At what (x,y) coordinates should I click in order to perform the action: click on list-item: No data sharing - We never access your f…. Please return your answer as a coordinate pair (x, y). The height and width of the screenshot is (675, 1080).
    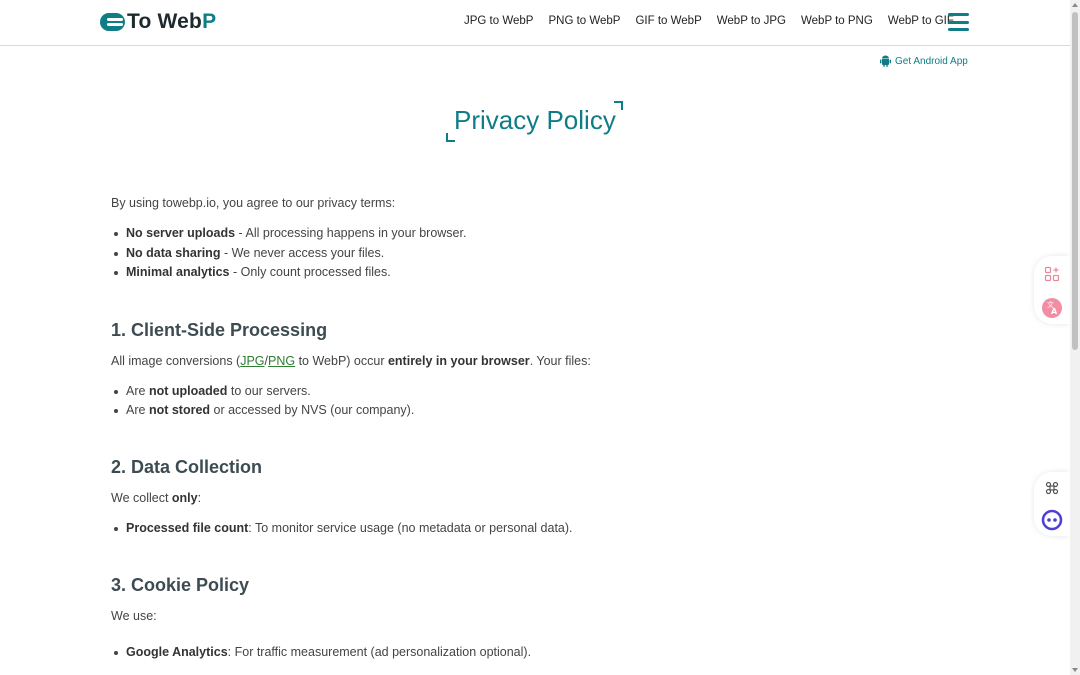
    Looking at the image, I should click on (541, 254).